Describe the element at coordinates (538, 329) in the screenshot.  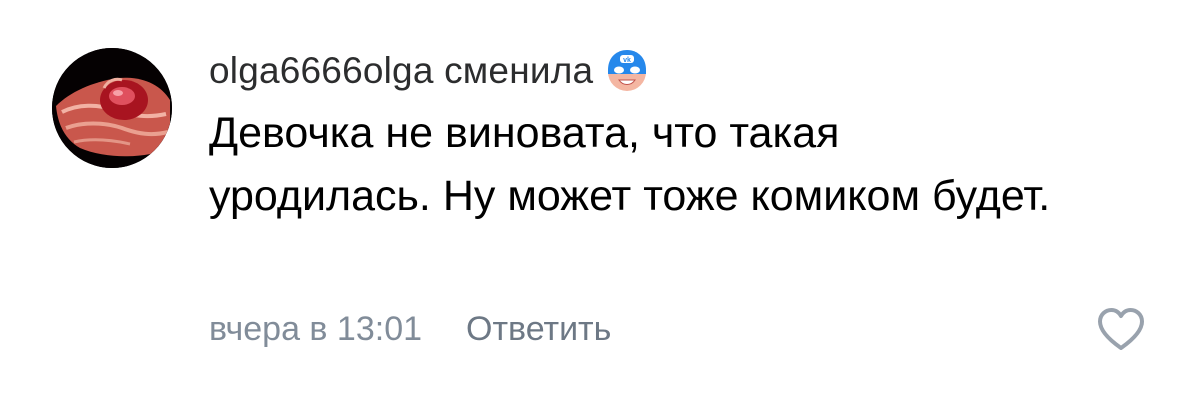
I see `reply-button: Ответить` at that location.